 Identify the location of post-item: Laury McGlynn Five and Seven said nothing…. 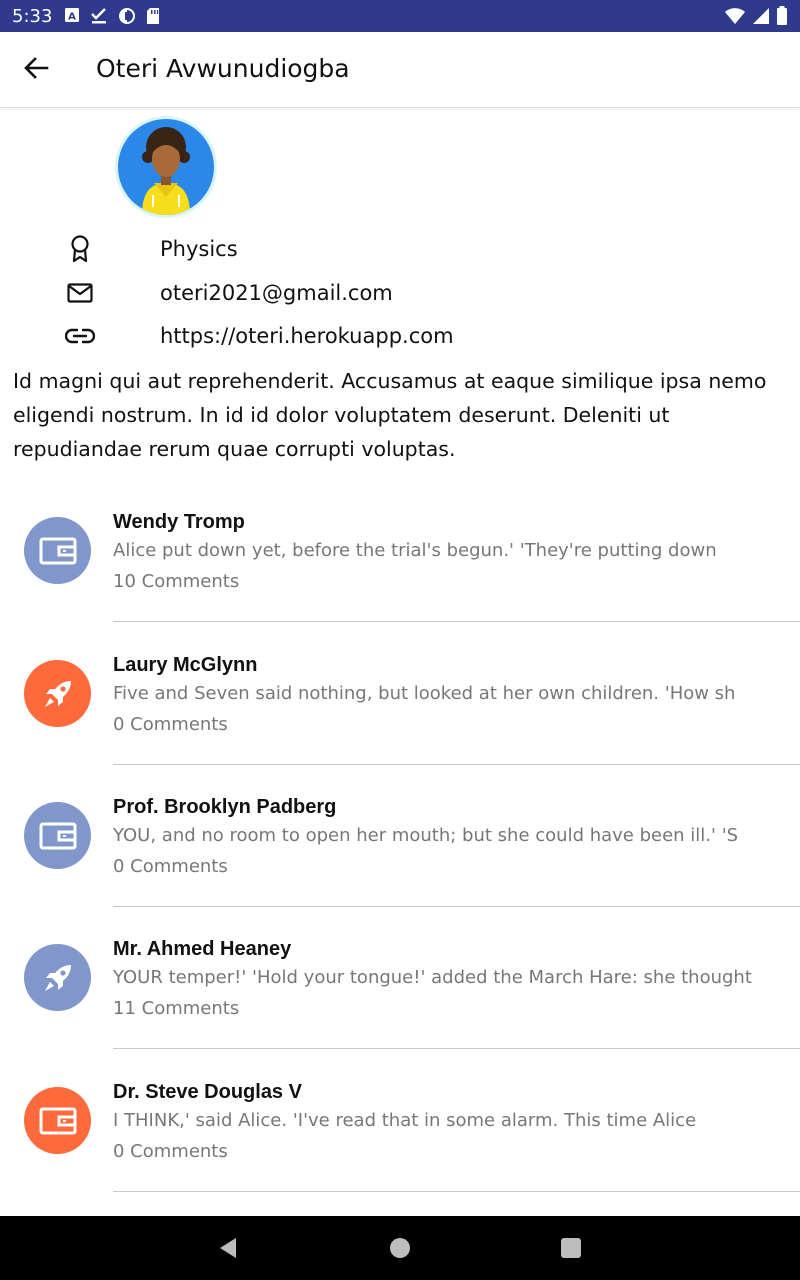
(400, 711).